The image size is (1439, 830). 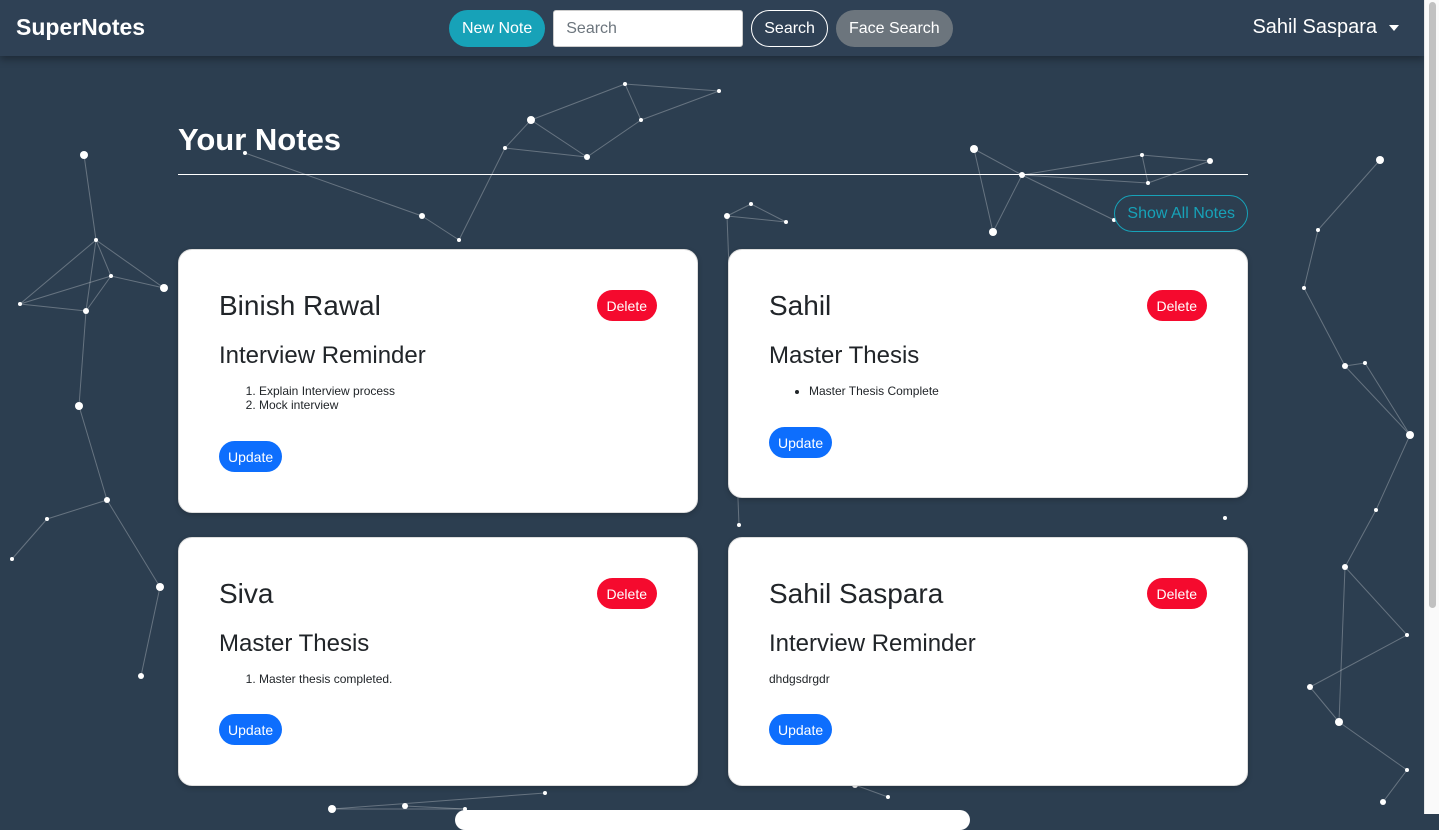 I want to click on note-list-item: Explain Interview process, so click(x=458, y=391).